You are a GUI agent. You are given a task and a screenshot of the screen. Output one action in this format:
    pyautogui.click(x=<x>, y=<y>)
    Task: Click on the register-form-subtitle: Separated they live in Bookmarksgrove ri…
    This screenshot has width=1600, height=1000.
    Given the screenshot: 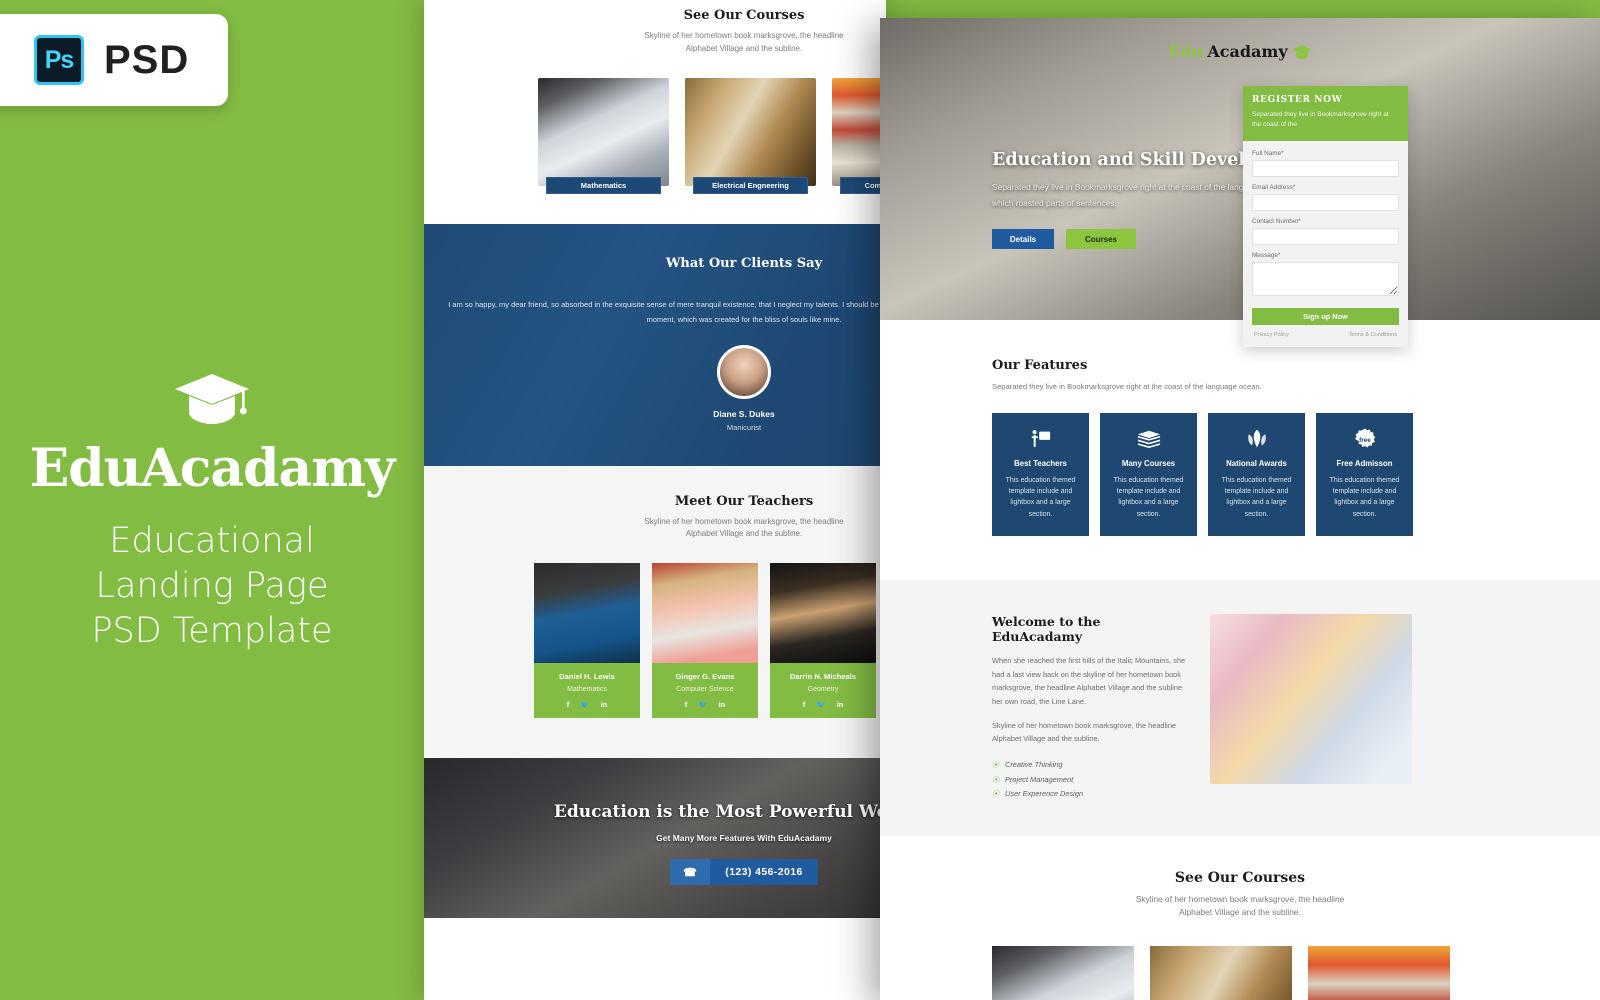 What is the action you would take?
    pyautogui.click(x=1320, y=120)
    